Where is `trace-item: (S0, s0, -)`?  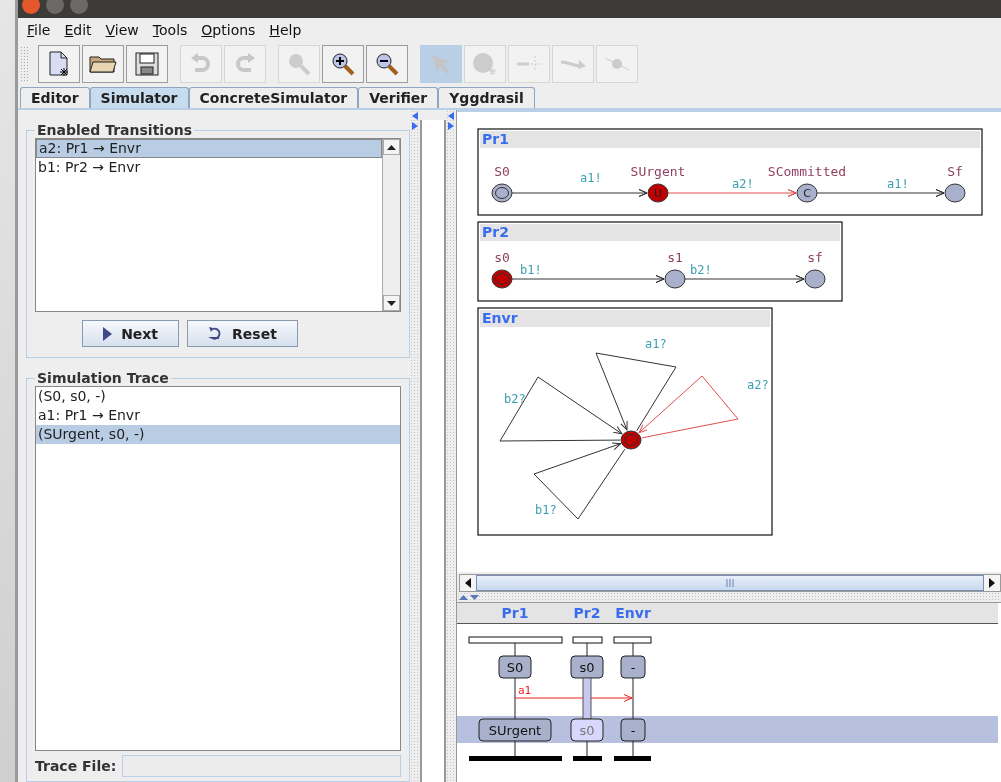 trace-item: (S0, s0, -) is located at coordinates (218, 396).